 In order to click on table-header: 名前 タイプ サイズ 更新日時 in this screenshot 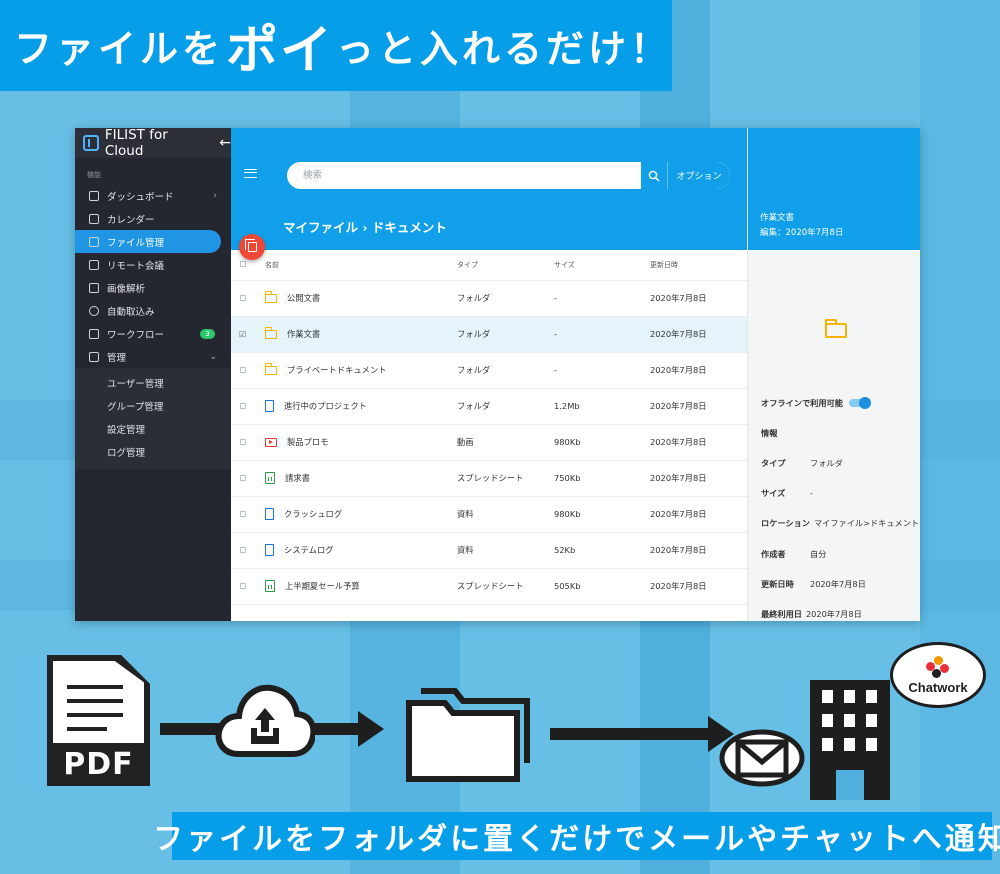, I will do `click(489, 265)`.